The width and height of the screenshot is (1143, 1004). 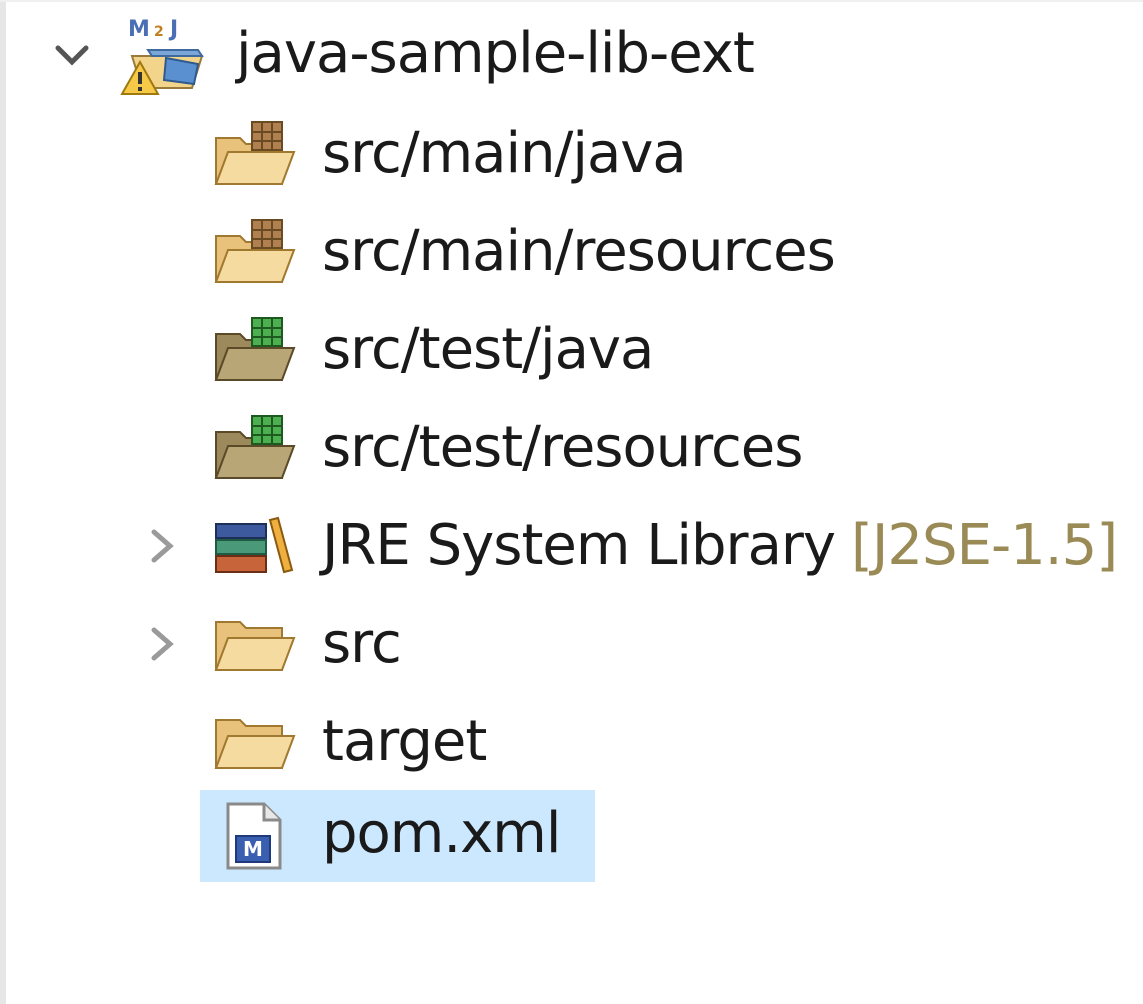 I want to click on tree-item-project: M 2 J java-sample-lib-ext, so click(x=571, y=54).